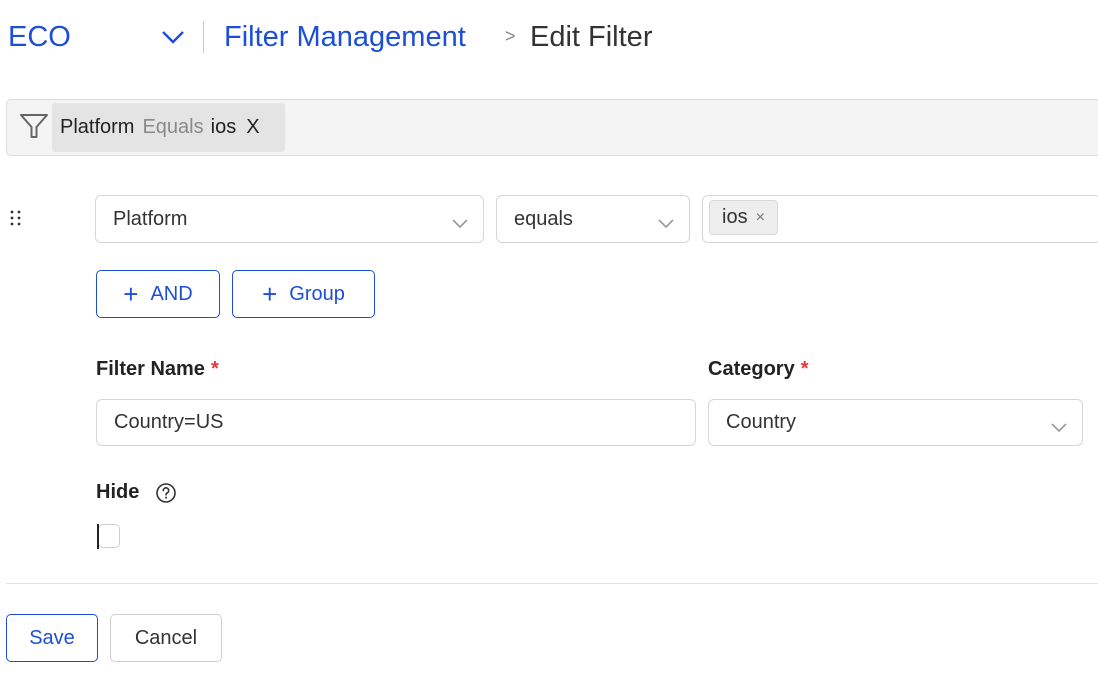 This screenshot has height=678, width=1098. What do you see at coordinates (166, 493) in the screenshot?
I see `help-circle-icon` at bounding box center [166, 493].